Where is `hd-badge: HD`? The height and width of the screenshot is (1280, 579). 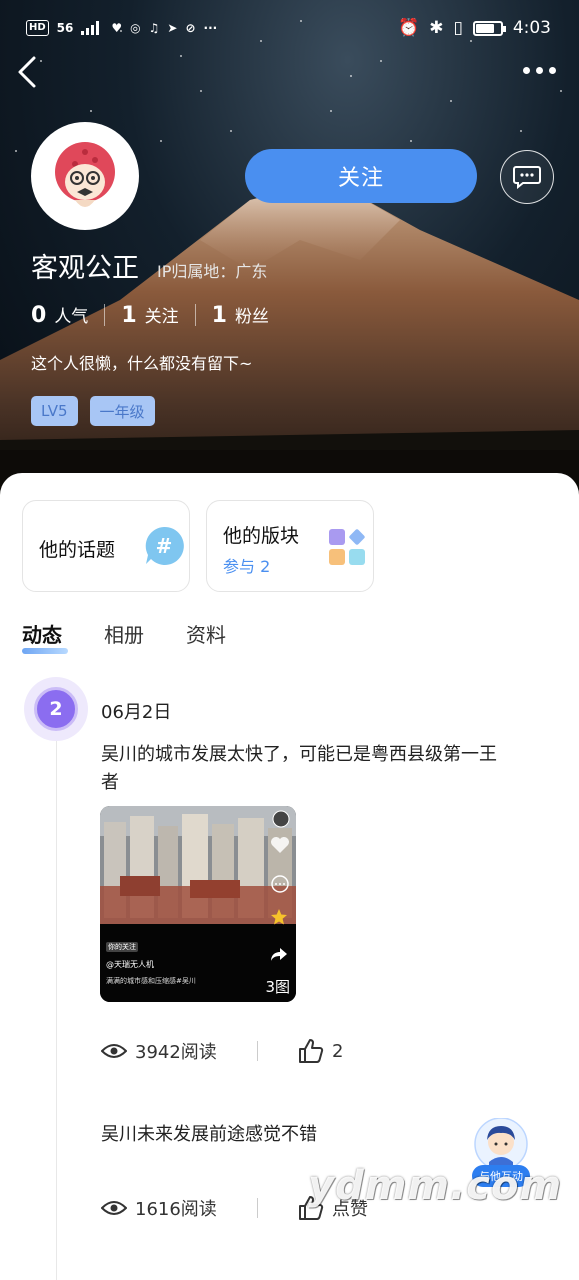
hd-badge: HD is located at coordinates (37, 28).